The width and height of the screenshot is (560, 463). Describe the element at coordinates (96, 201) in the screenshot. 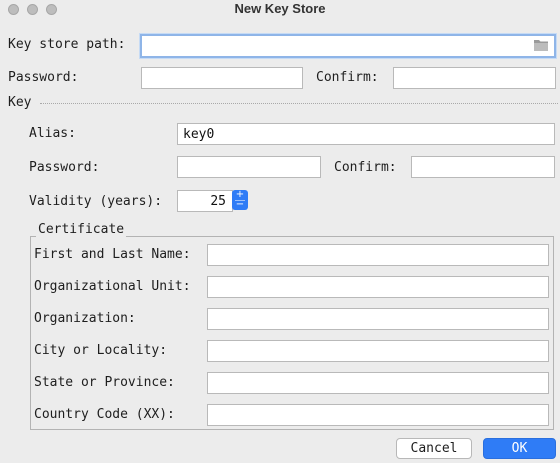

I see `validity-label: Validity (years):` at that location.